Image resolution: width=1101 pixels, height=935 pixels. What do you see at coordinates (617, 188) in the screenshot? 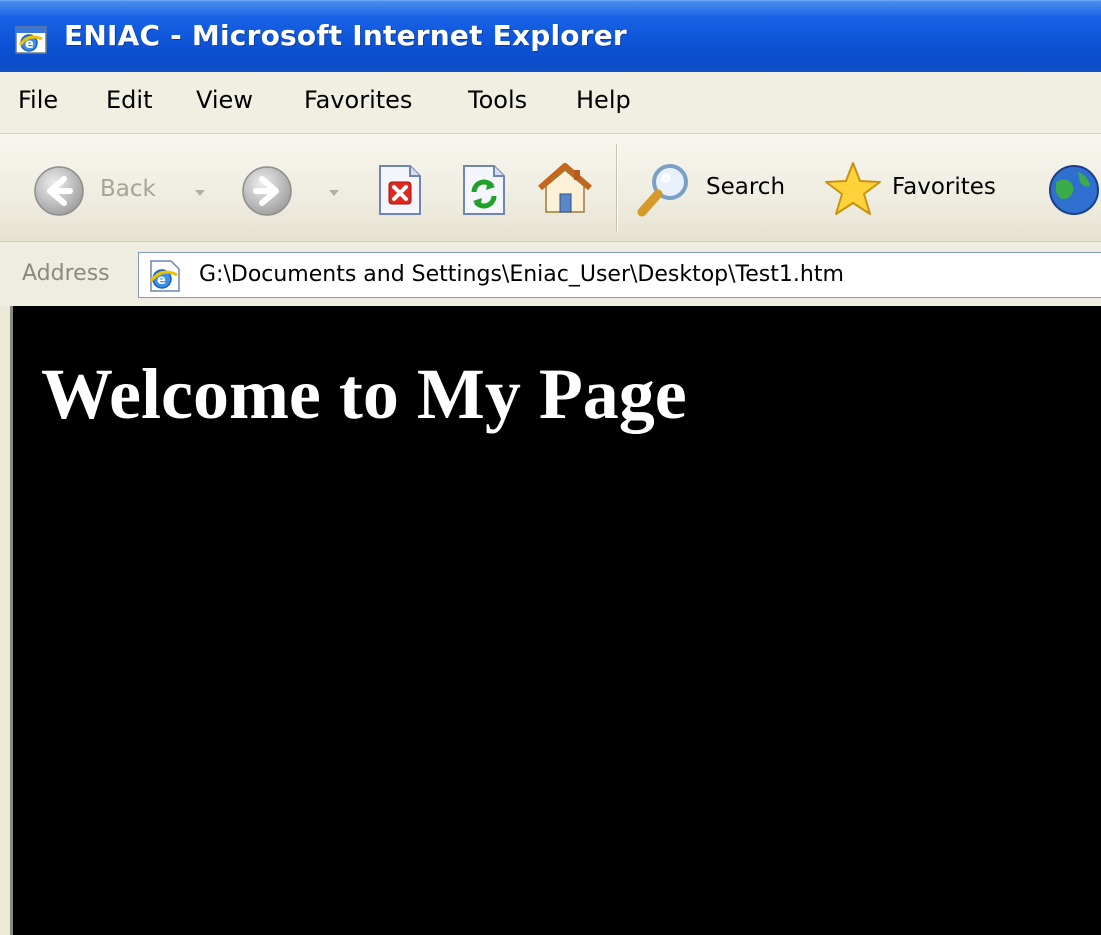
I see `toolbar-separator` at bounding box center [617, 188].